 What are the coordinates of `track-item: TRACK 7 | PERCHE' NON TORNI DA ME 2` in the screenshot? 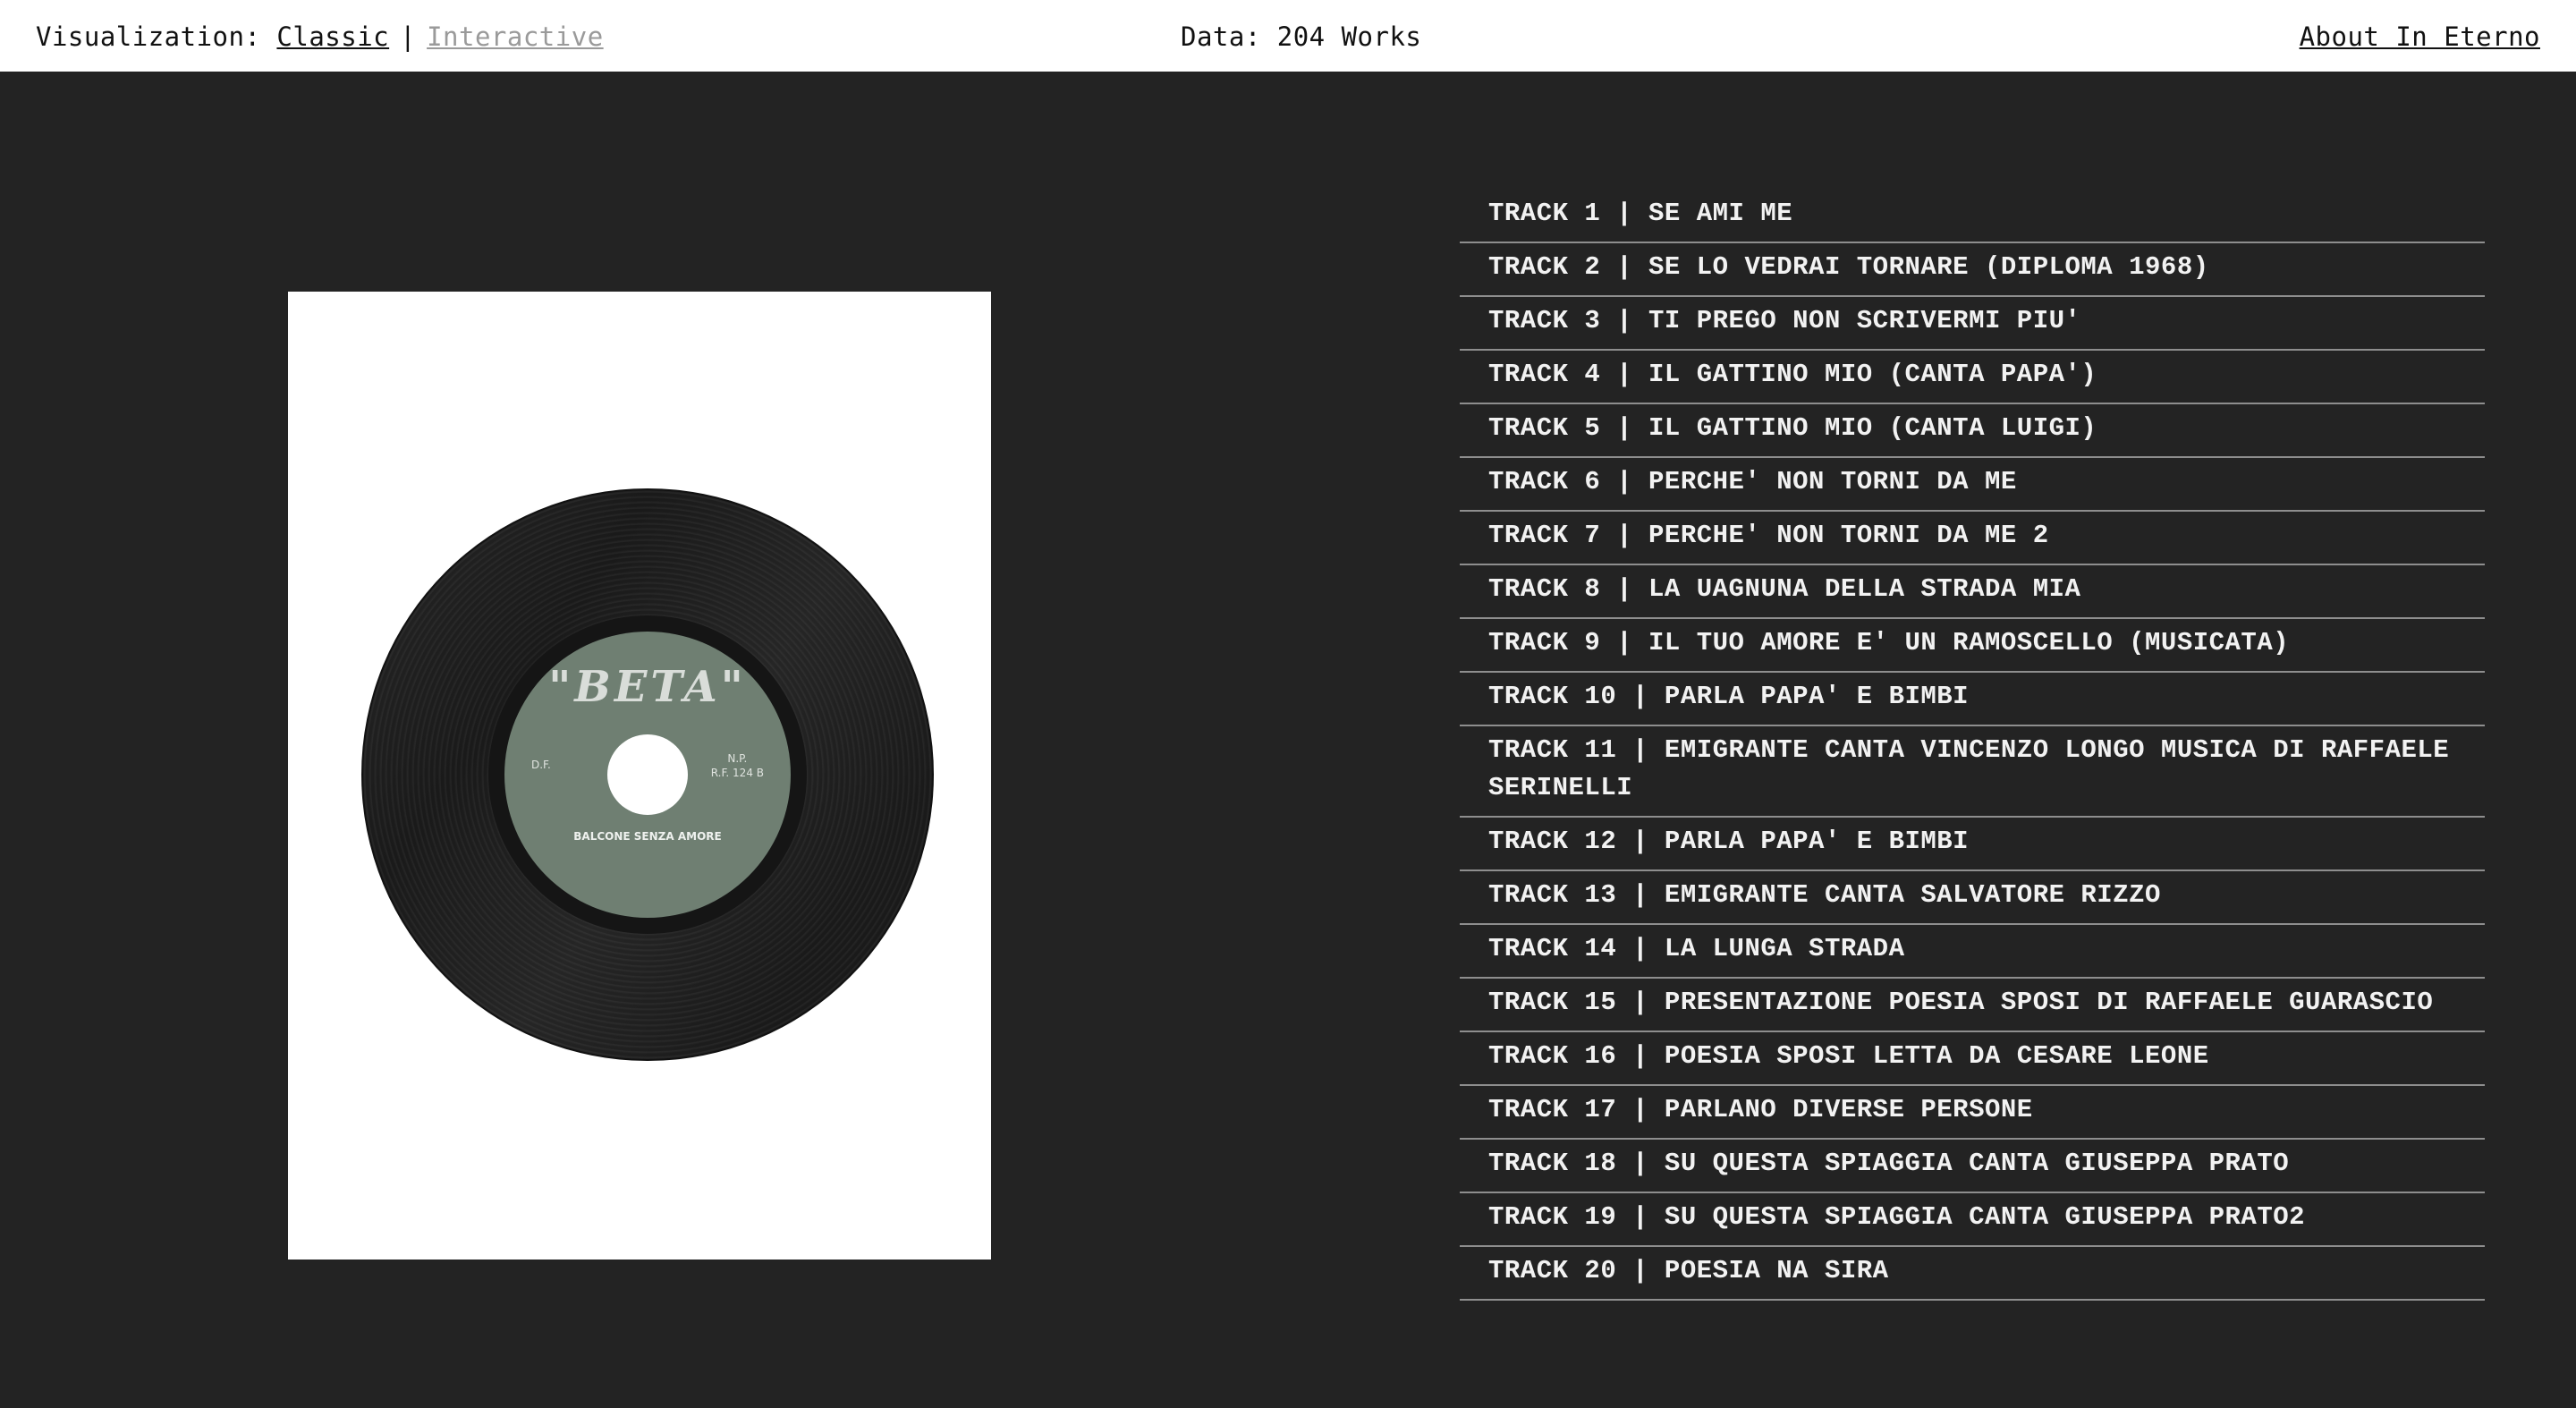 It's located at (1972, 538).